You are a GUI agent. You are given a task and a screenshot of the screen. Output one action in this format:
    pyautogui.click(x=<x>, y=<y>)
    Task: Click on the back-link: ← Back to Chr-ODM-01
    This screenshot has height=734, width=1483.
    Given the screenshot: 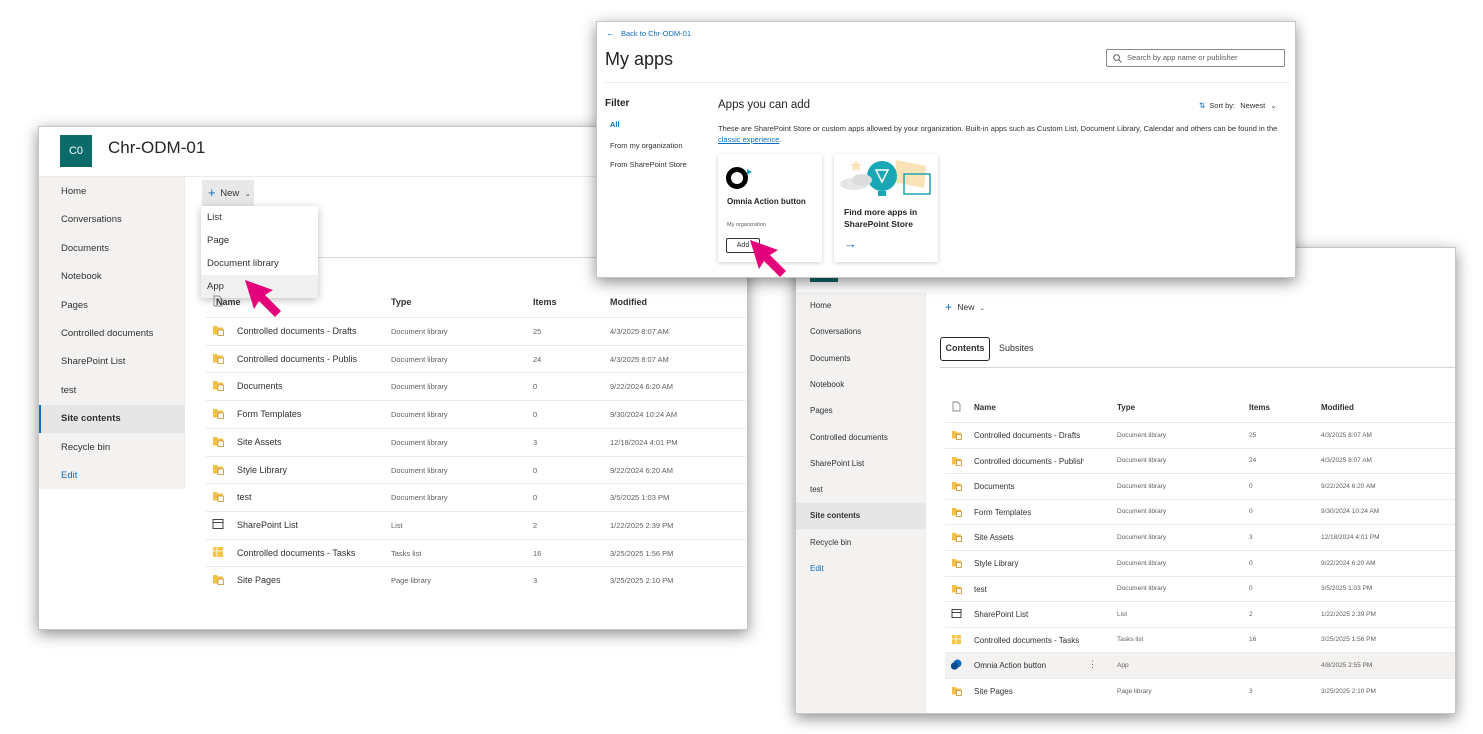 What is the action you would take?
    pyautogui.click(x=648, y=33)
    